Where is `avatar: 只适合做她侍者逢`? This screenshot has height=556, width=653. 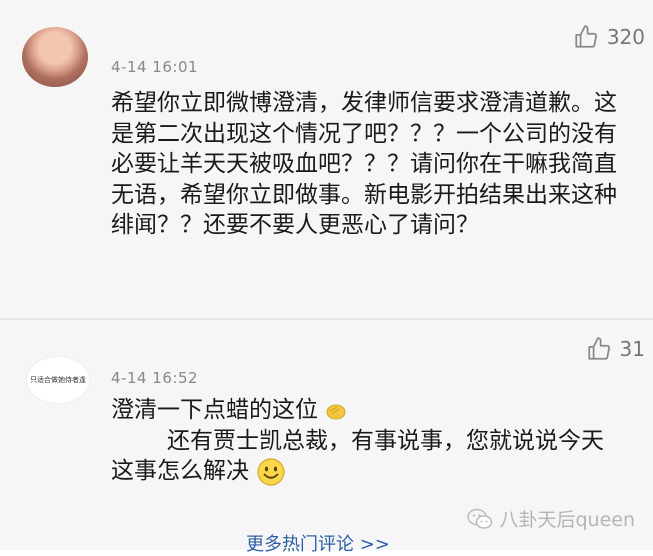
avatar: 只适合做她侍者逢 is located at coordinates (58, 380).